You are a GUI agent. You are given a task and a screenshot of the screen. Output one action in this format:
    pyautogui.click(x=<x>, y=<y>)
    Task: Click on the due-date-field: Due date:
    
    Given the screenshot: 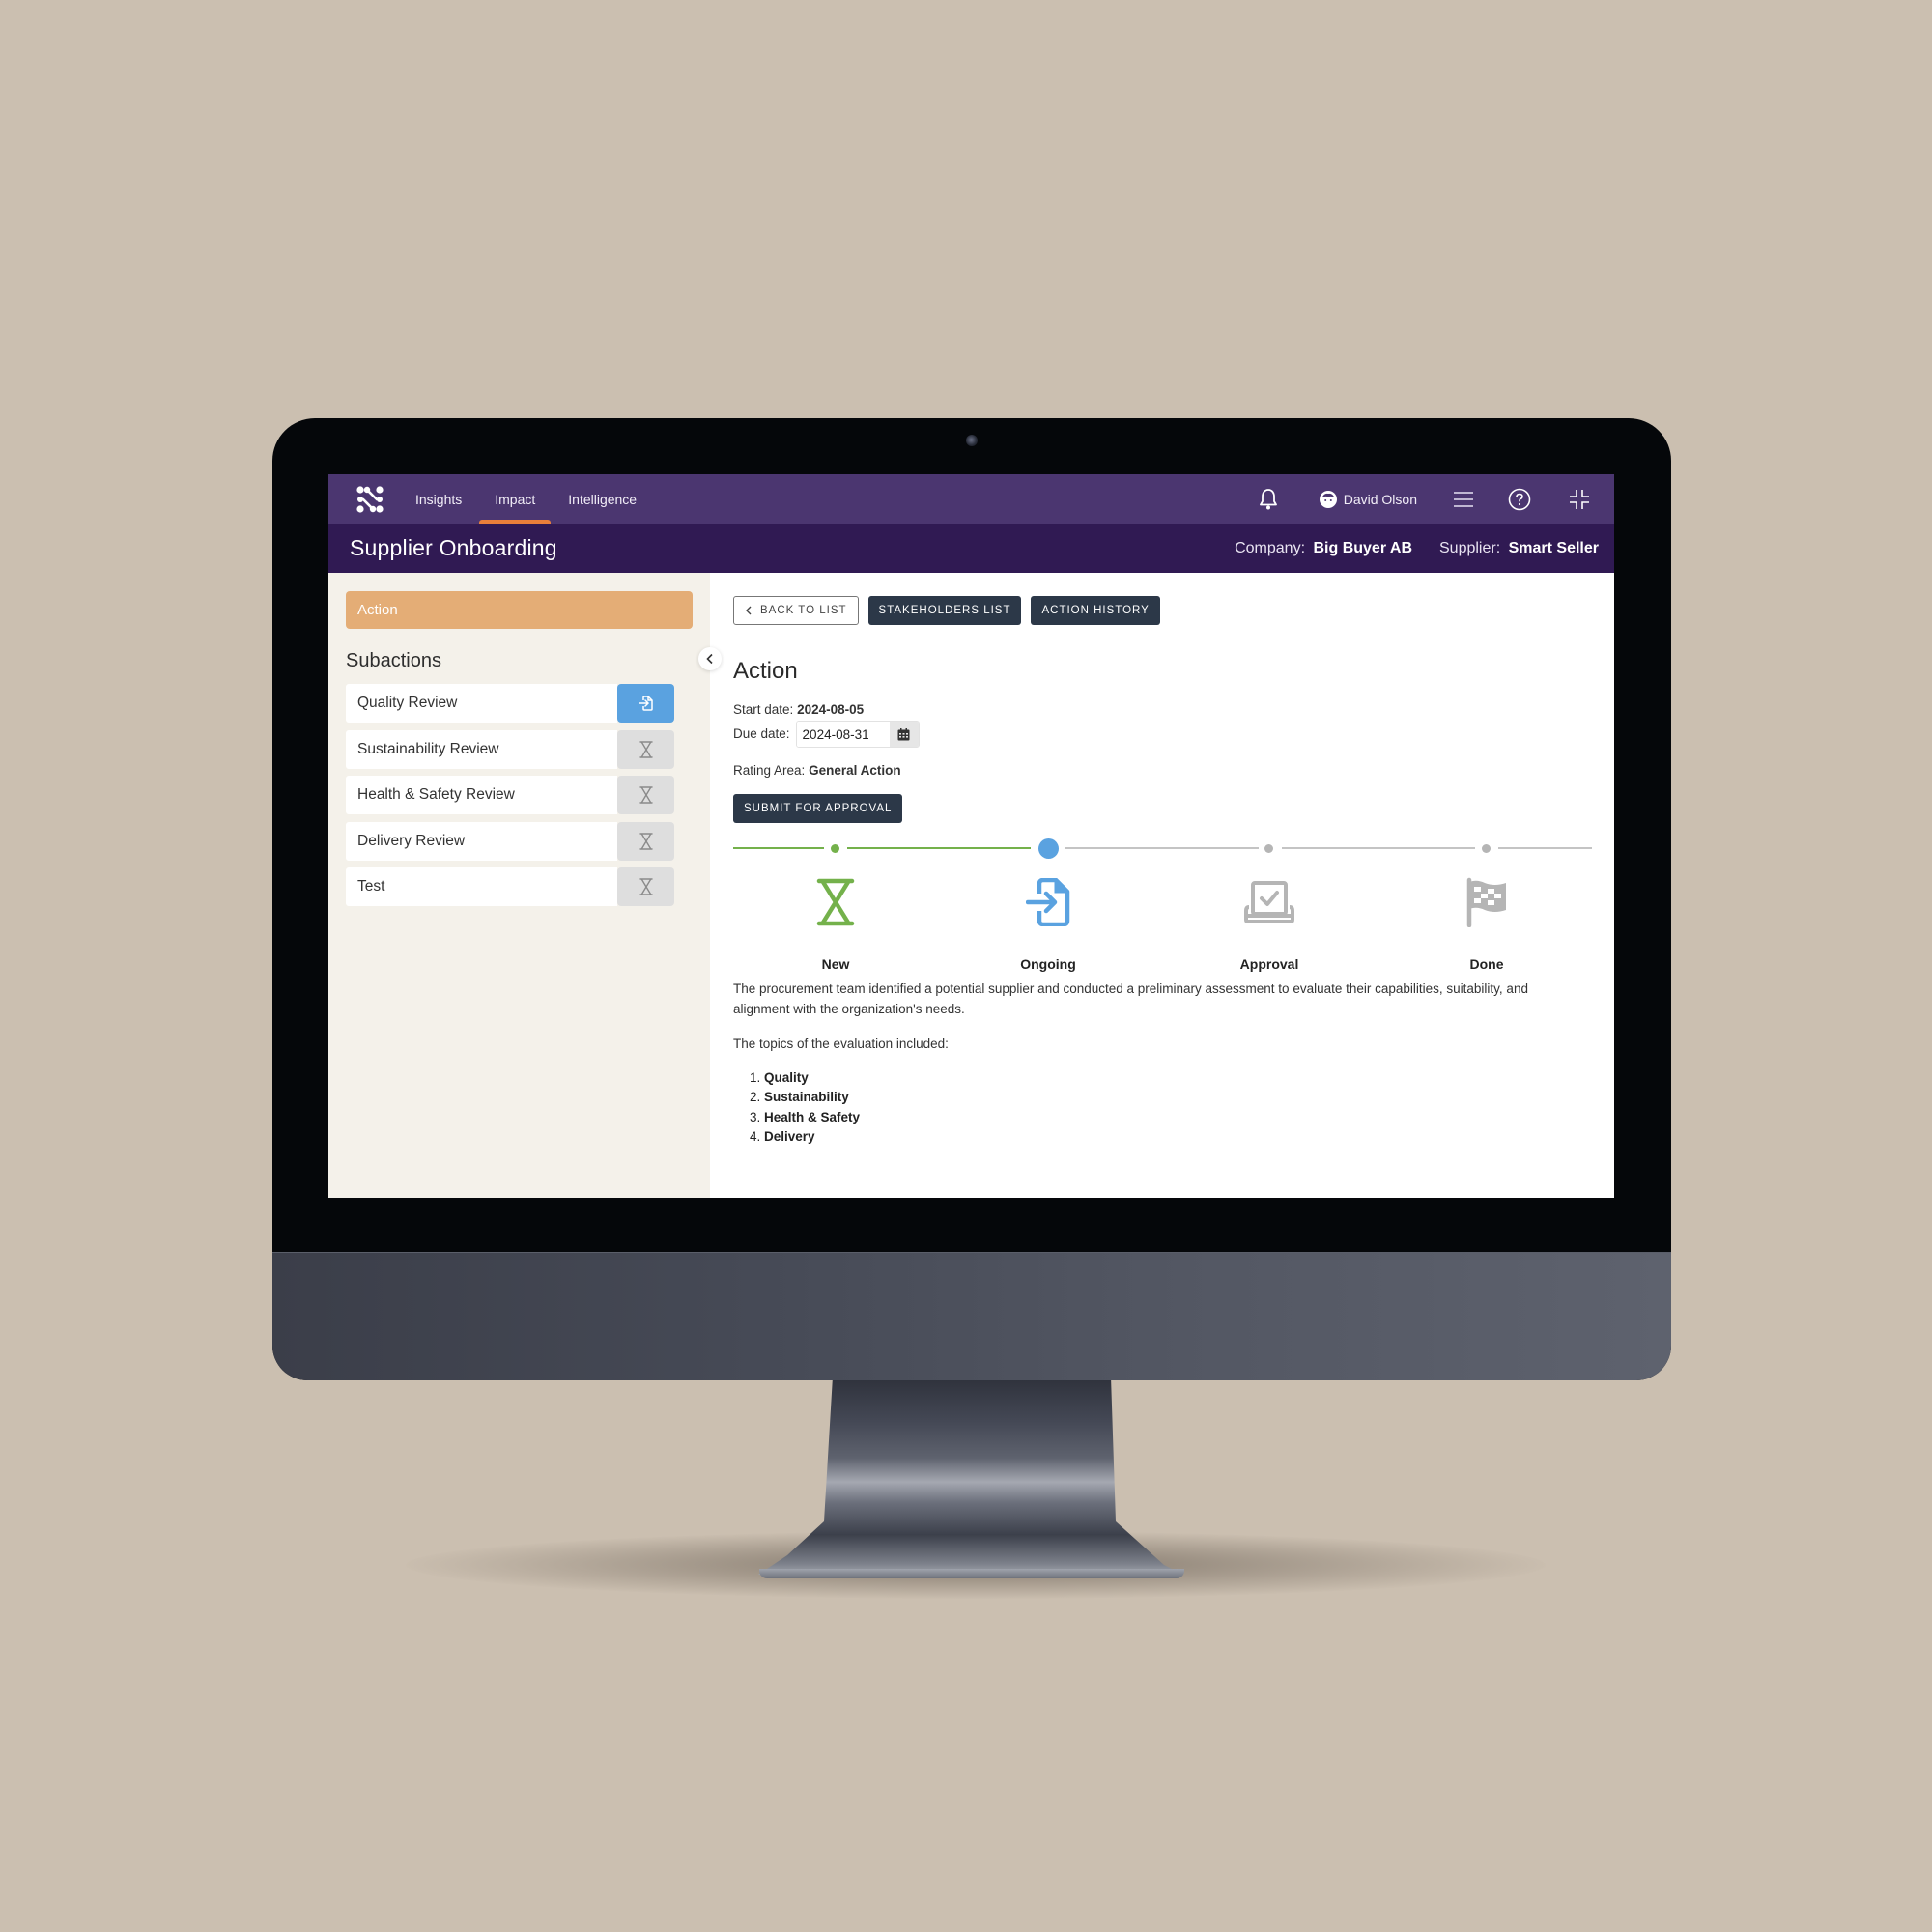 What is the action you would take?
    pyautogui.click(x=1163, y=734)
    